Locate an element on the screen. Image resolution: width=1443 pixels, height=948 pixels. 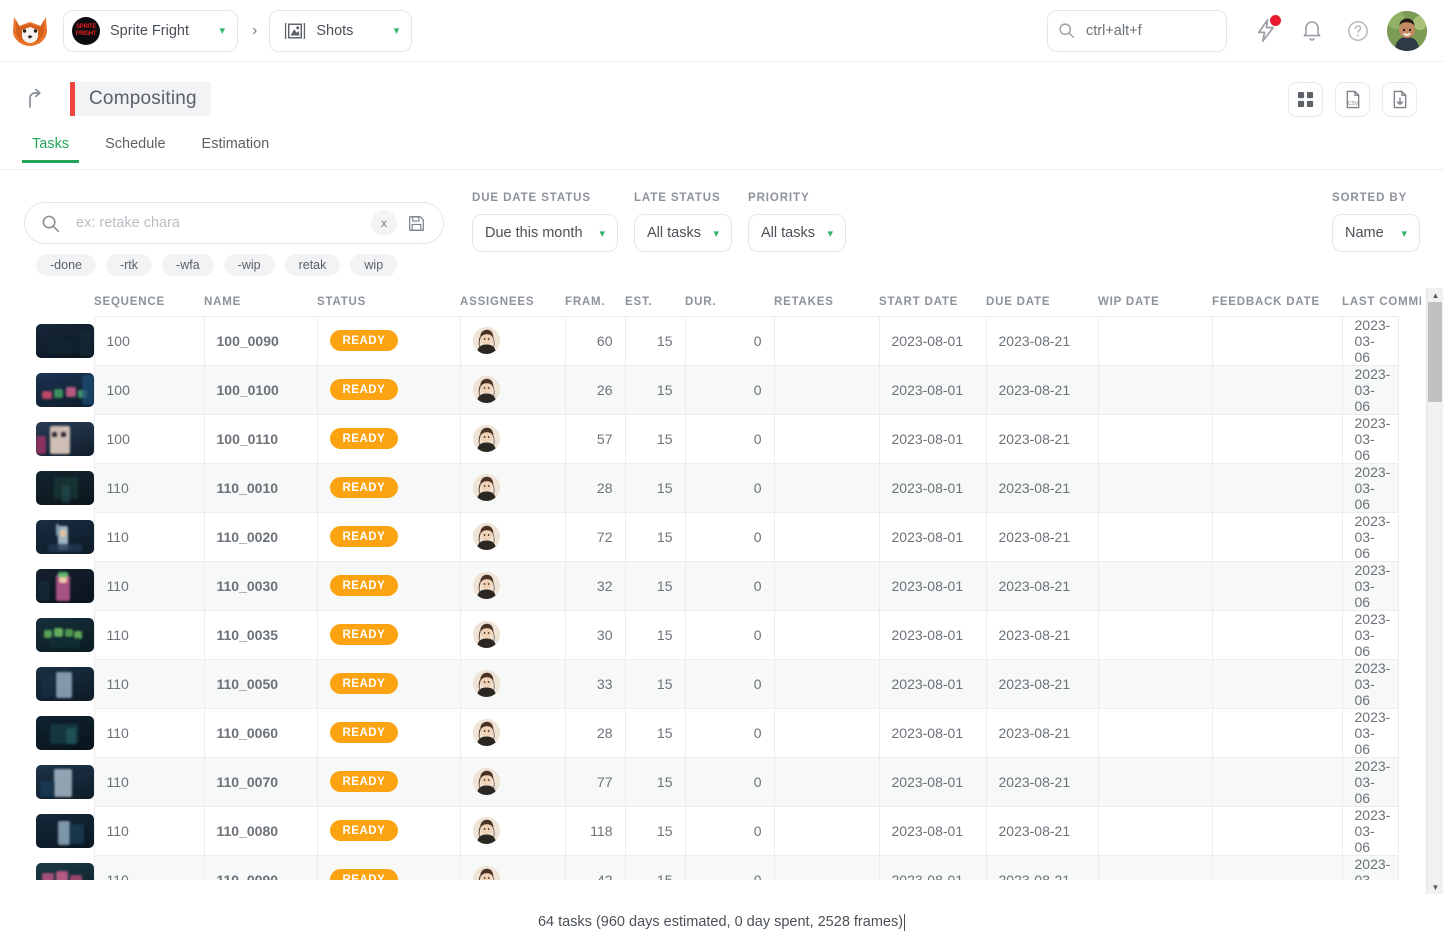
cell-sequence: 100 is located at coordinates (149, 340).